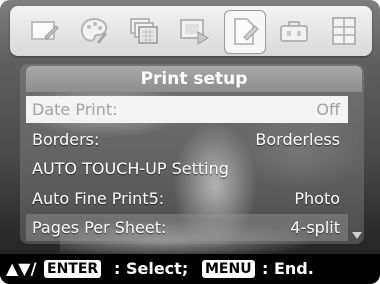 This screenshot has width=380, height=284. What do you see at coordinates (144, 31) in the screenshot?
I see `image-stack-icon` at bounding box center [144, 31].